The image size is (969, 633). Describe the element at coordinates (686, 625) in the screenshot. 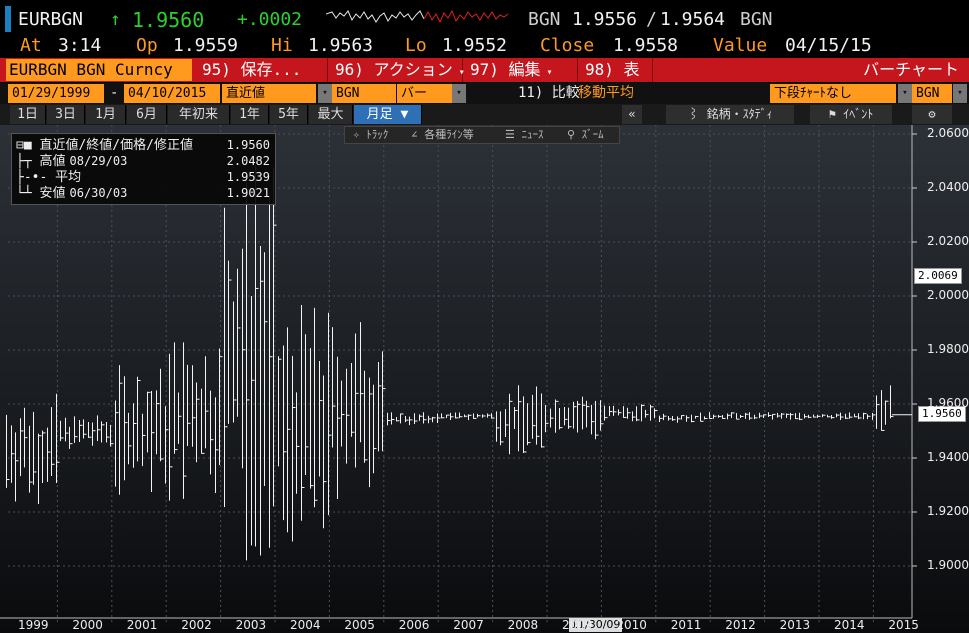

I see `x-tick-label: 2011` at that location.